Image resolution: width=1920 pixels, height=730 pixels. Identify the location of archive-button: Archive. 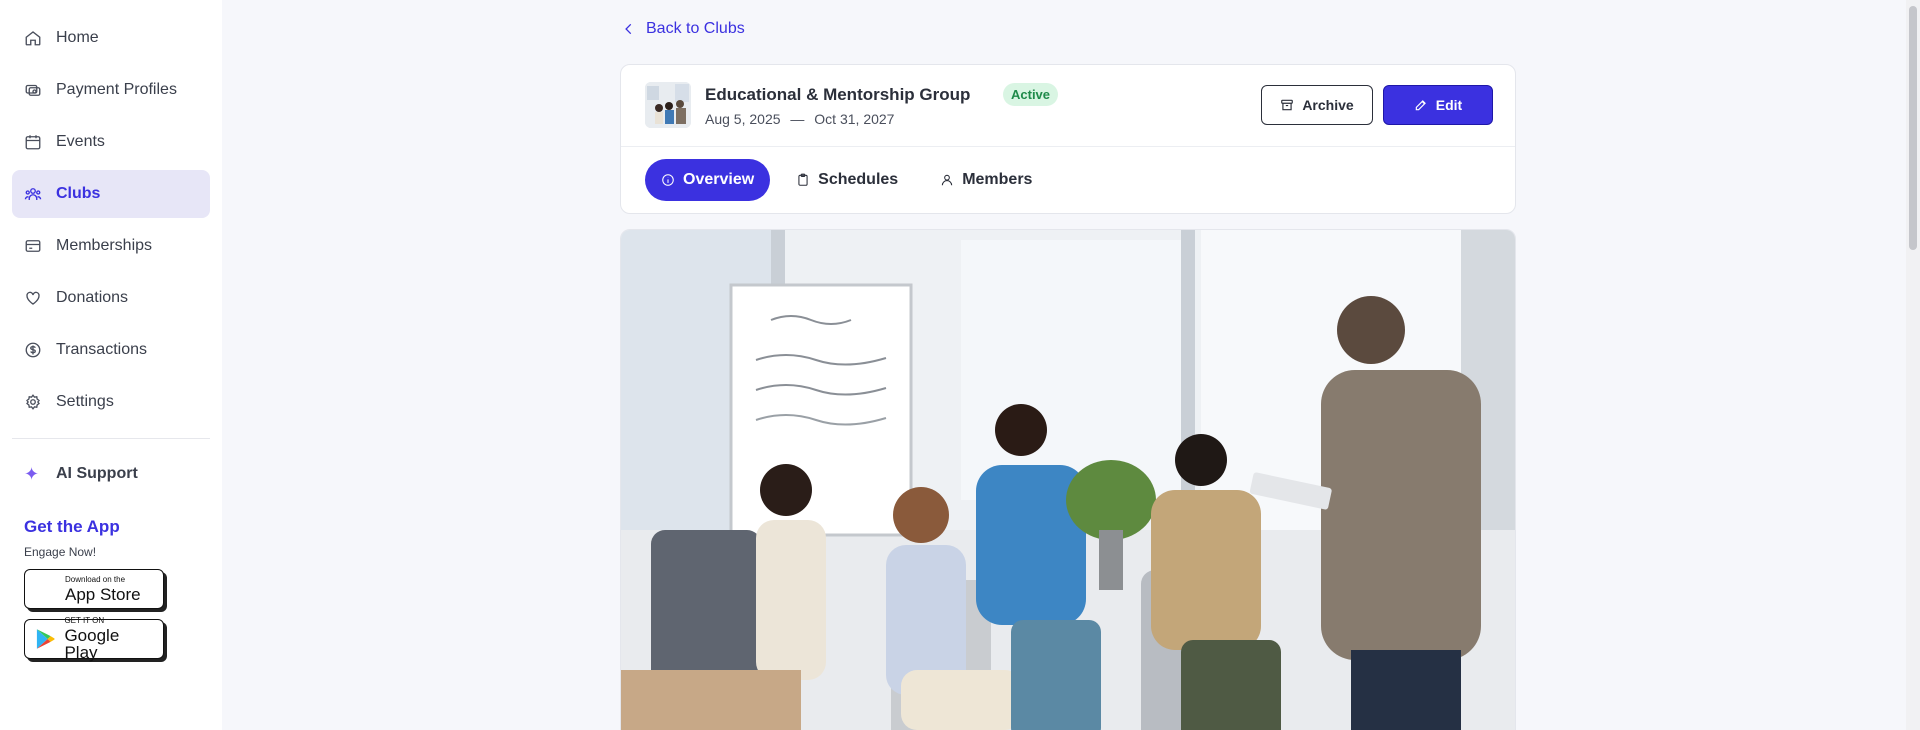
(1317, 105).